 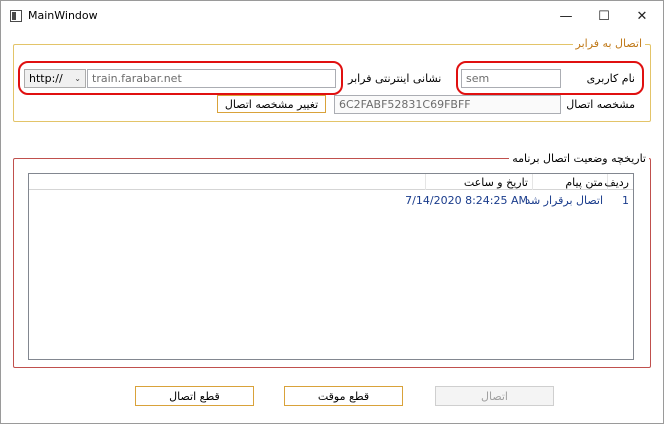 What do you see at coordinates (600, 104) in the screenshot?
I see `conn-id-label: مشخصه اتصال` at bounding box center [600, 104].